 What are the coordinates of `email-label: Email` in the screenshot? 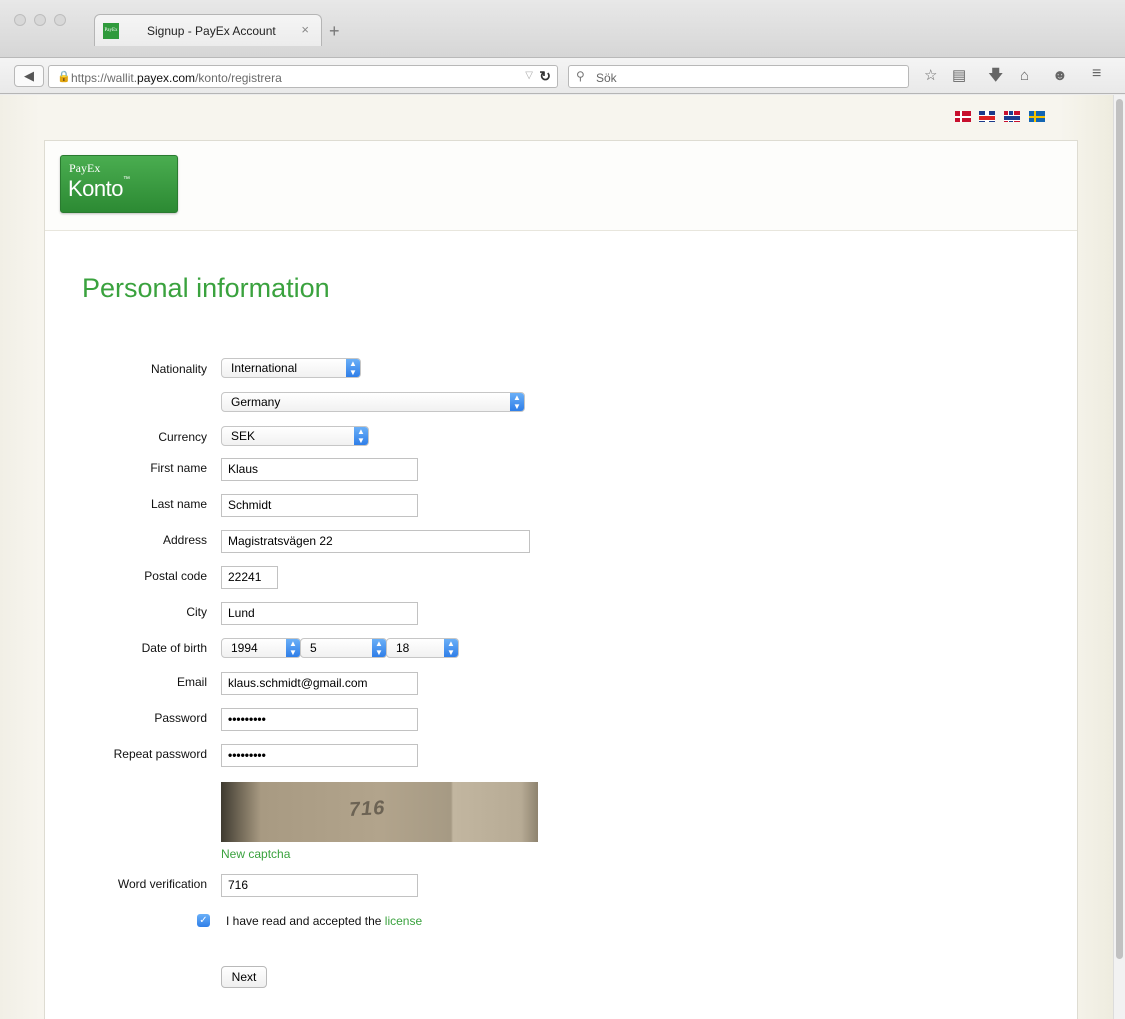 It's located at (191, 682).